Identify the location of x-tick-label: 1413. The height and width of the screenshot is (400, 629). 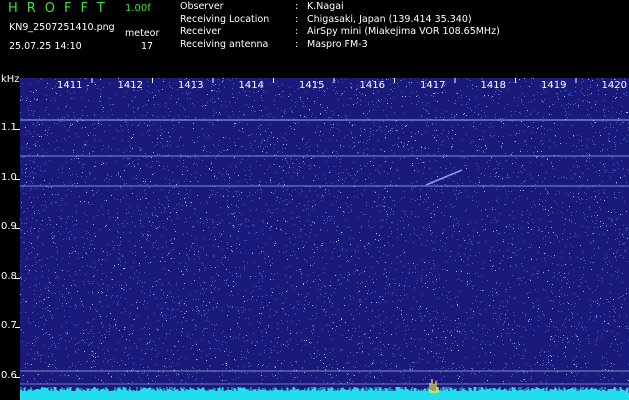
(191, 85).